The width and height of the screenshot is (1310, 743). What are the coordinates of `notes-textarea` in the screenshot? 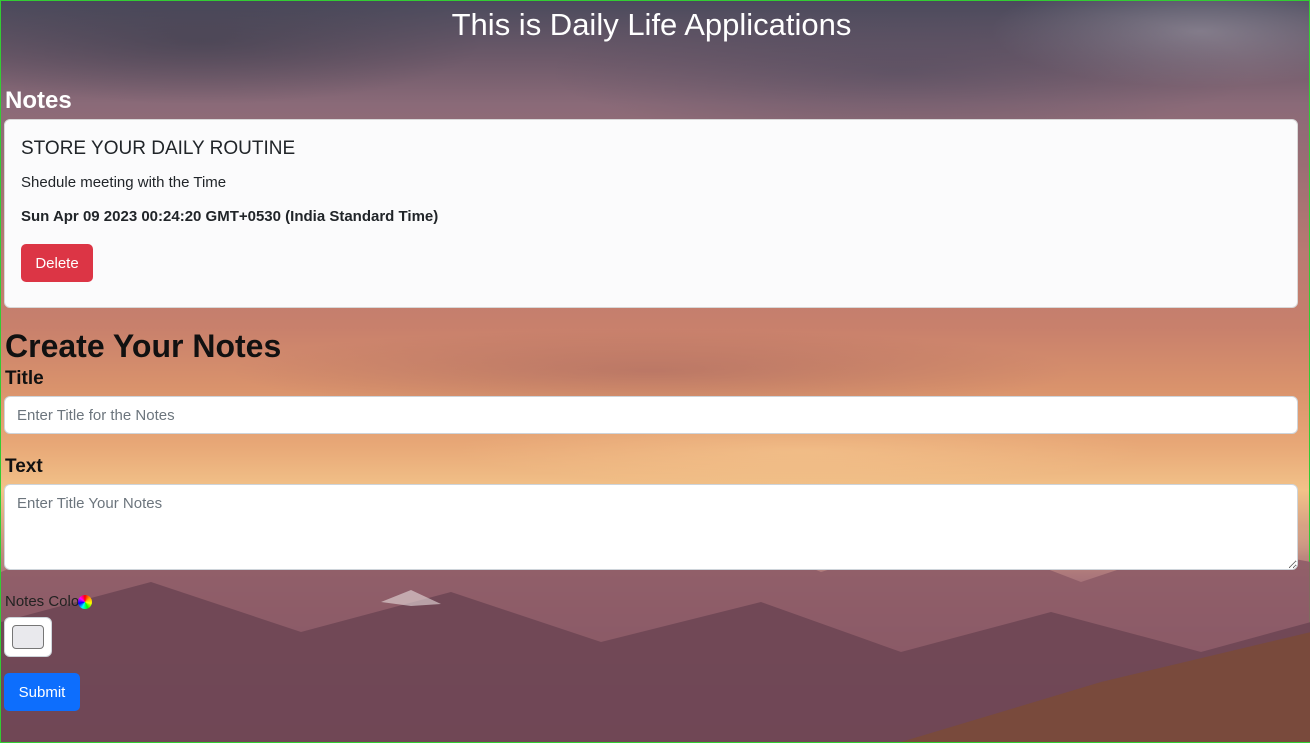 It's located at (651, 527).